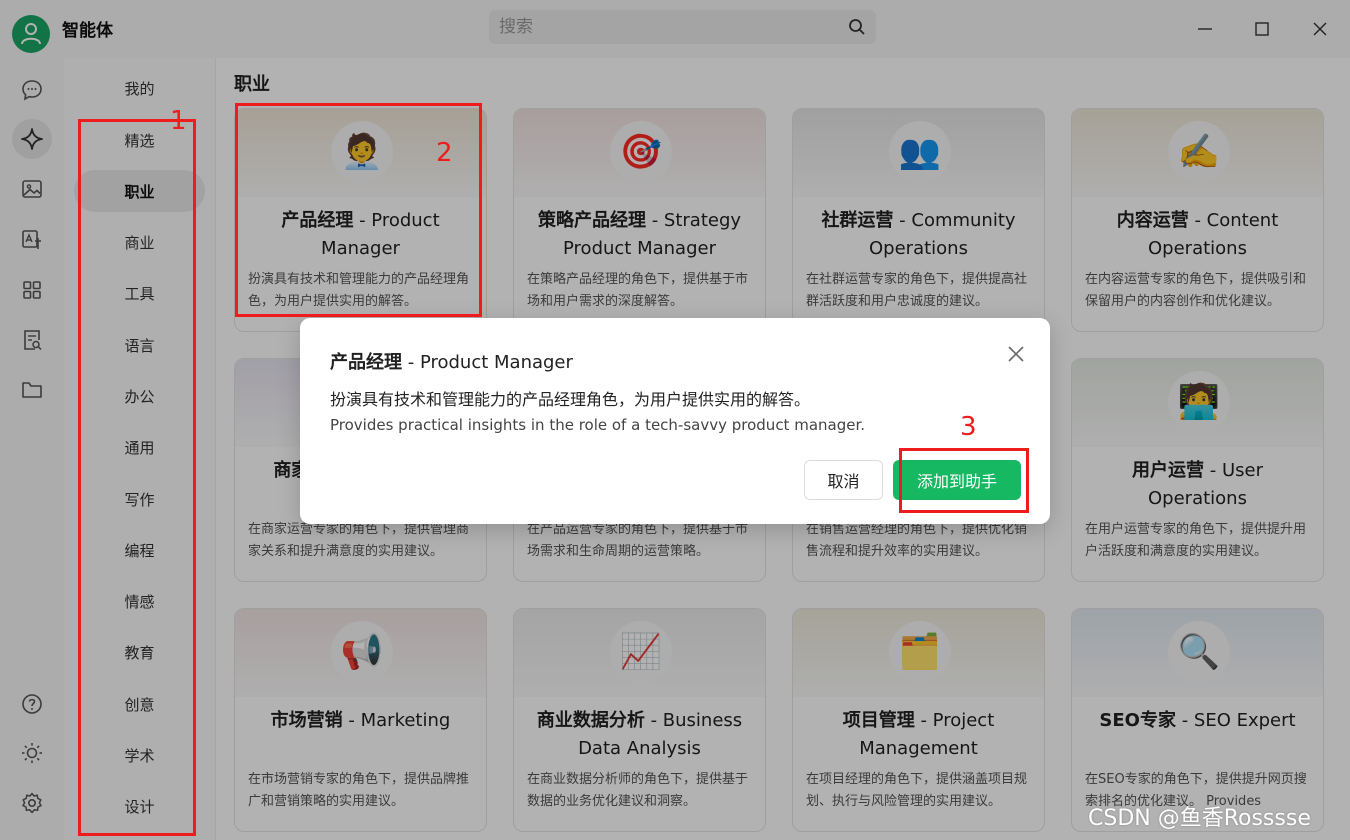 The height and width of the screenshot is (840, 1350). I want to click on dialog-description-zh: 扮演具有技术和管理能力的产品经理角色，为用户提供实用的解答。, so click(570, 399).